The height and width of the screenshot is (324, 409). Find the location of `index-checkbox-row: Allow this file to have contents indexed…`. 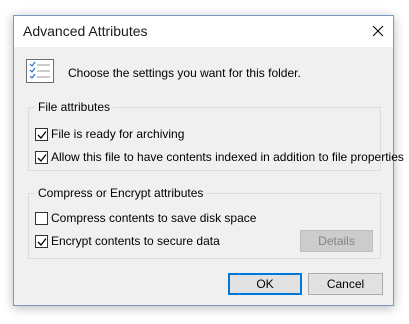

index-checkbox-row: Allow this file to have contents indexed… is located at coordinates (219, 157).